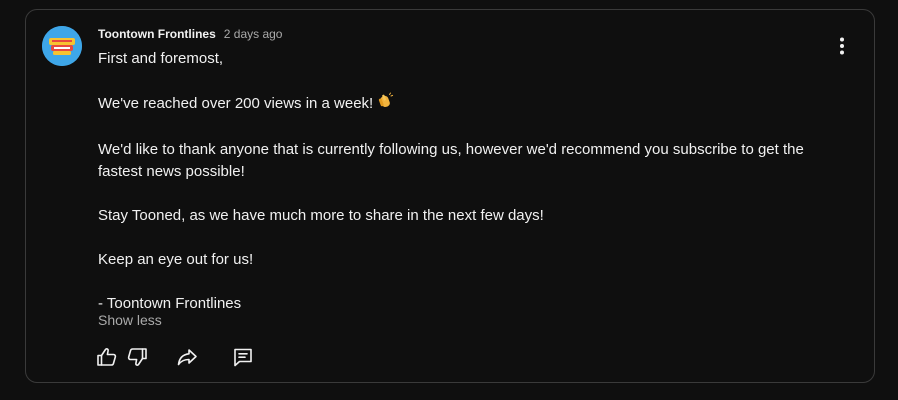 This screenshot has width=898, height=400. I want to click on share-button, so click(187, 357).